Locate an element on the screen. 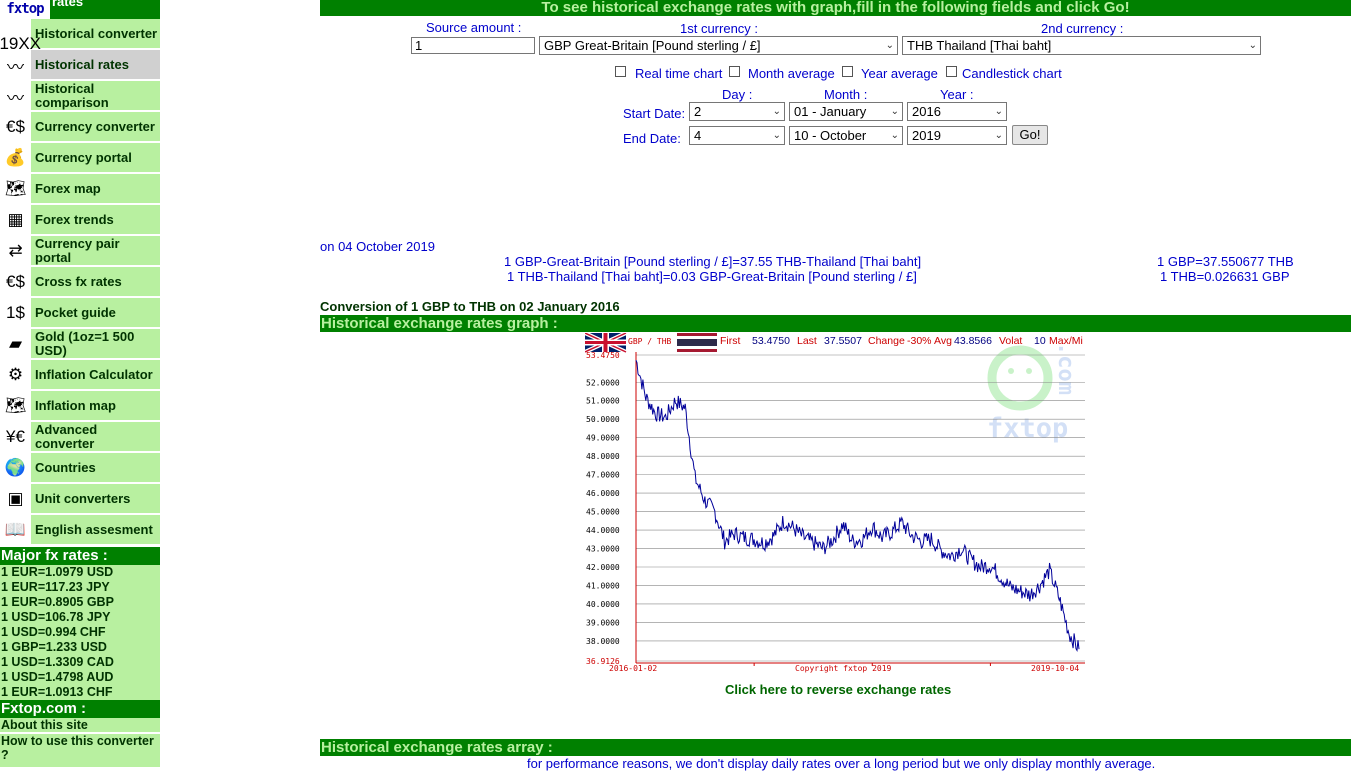 Image resolution: width=1366 pixels, height=771 pixels. nav-item-countries: 🌍 Countries is located at coordinates (80, 468).